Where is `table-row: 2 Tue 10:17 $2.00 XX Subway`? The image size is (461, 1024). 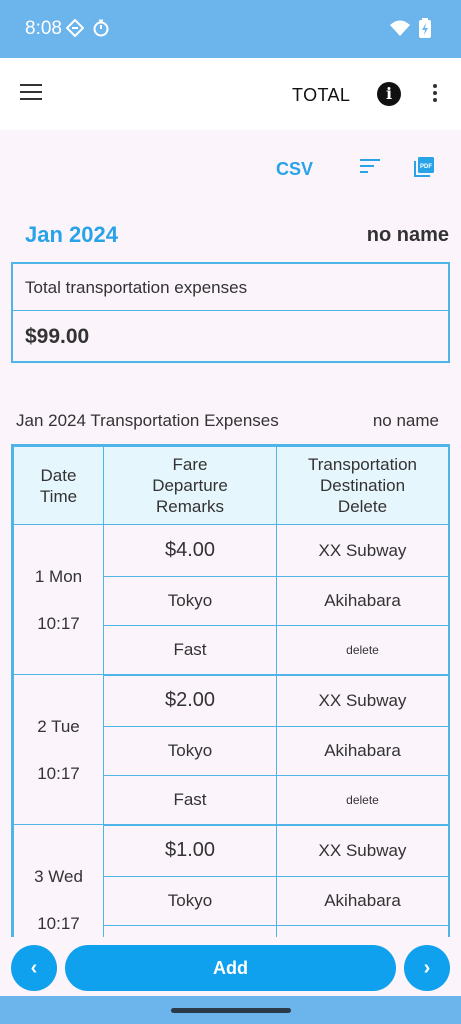
table-row: 2 Tue 10:17 $2.00 XX Subway is located at coordinates (230, 749).